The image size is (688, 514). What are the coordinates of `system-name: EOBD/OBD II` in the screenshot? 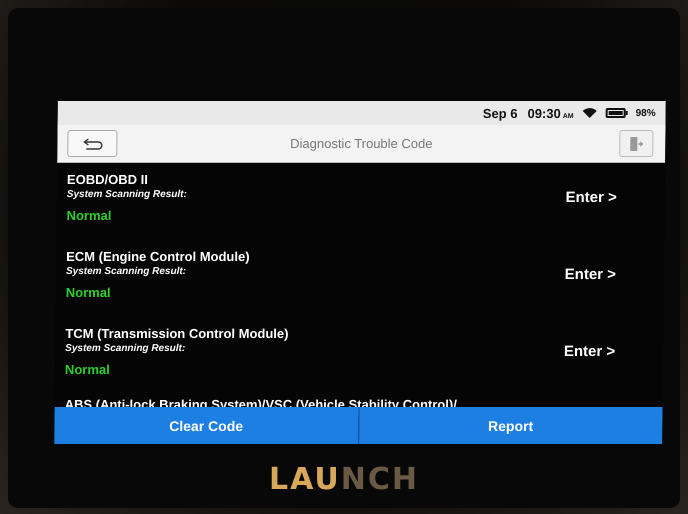 It's located at (107, 179).